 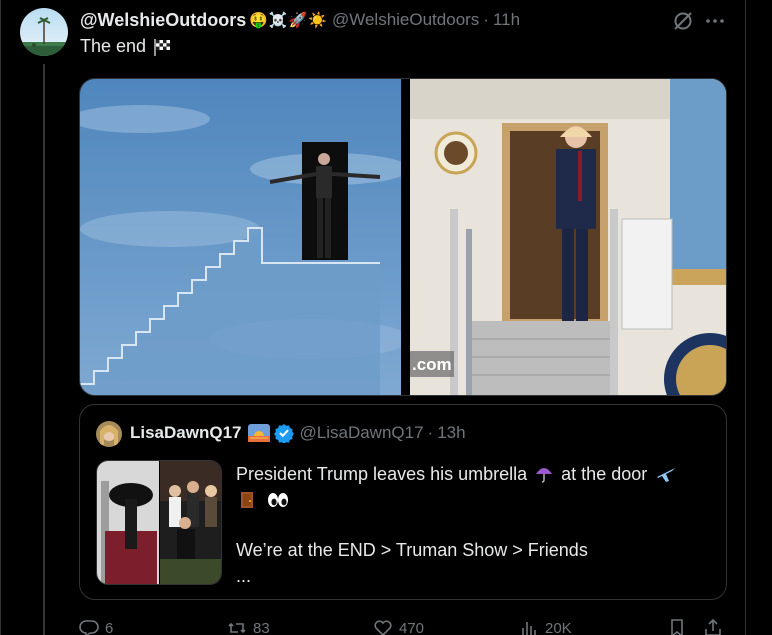 I want to click on quote-line-1b-text: at the door, so click(x=604, y=474).